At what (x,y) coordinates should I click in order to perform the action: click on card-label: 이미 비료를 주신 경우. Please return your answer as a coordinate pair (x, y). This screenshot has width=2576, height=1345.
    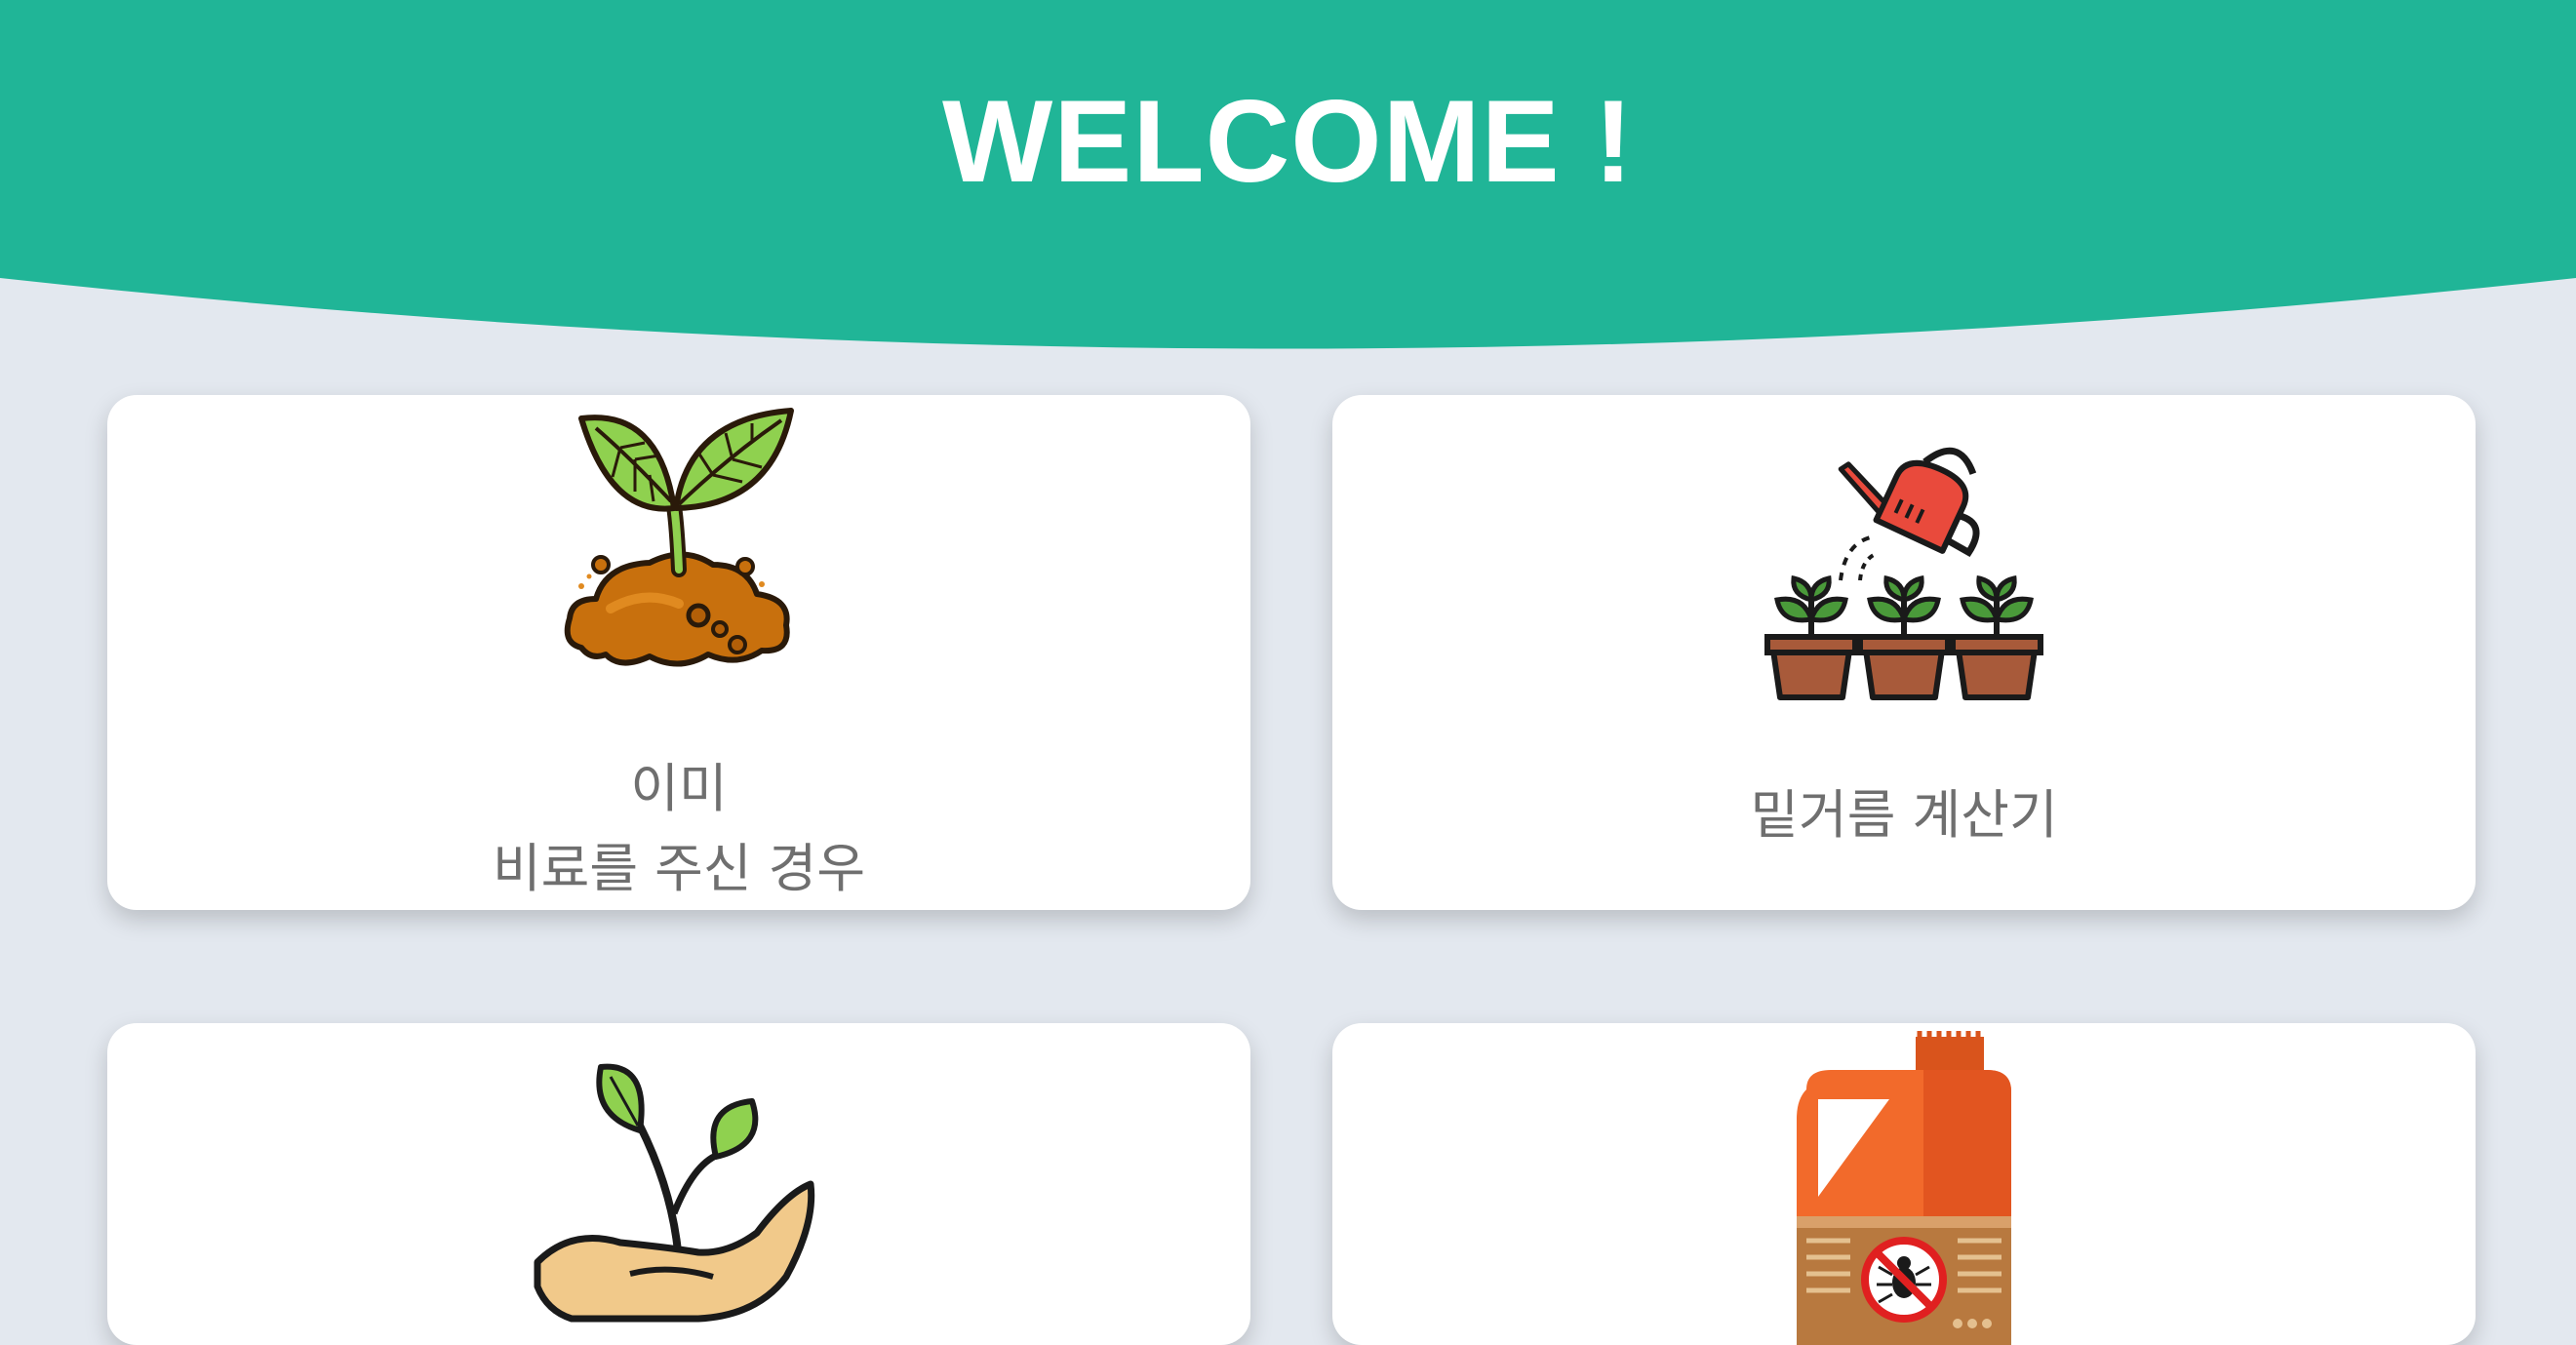
    Looking at the image, I should click on (679, 828).